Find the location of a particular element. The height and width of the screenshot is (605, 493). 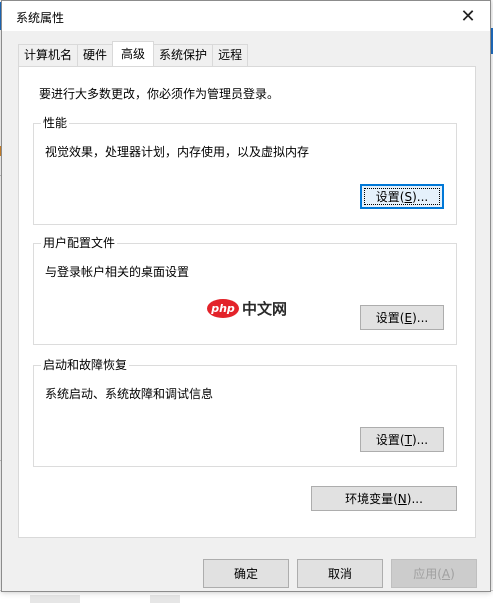

performance-description: 视觉效果，处理器计划，内存使用，以及虚拟内存 is located at coordinates (177, 152).